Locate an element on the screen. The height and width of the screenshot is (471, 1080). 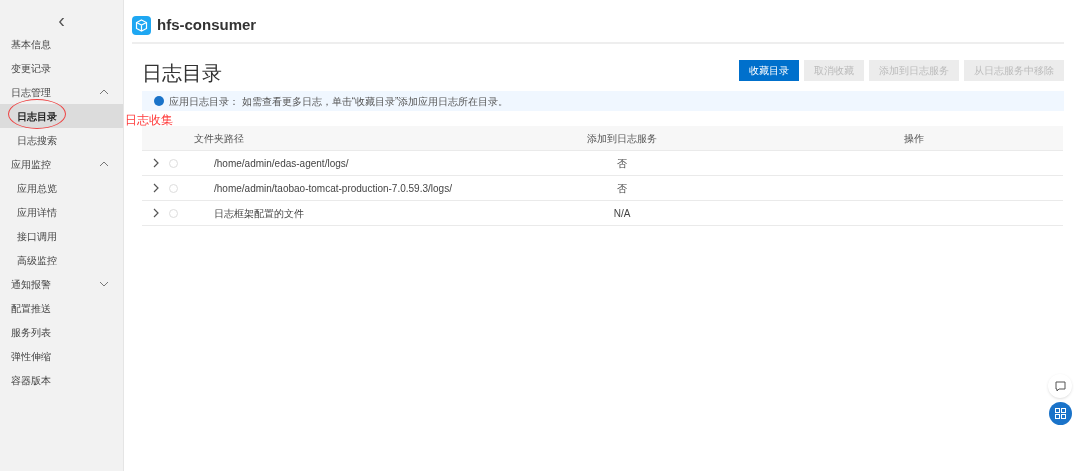
table-cell: 日志框架配置的文件 is located at coordinates (259, 213).